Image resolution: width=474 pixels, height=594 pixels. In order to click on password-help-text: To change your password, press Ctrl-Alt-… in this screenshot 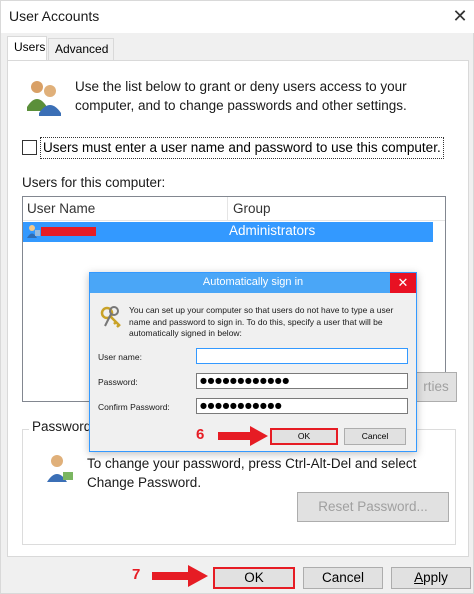, I will do `click(252, 473)`.